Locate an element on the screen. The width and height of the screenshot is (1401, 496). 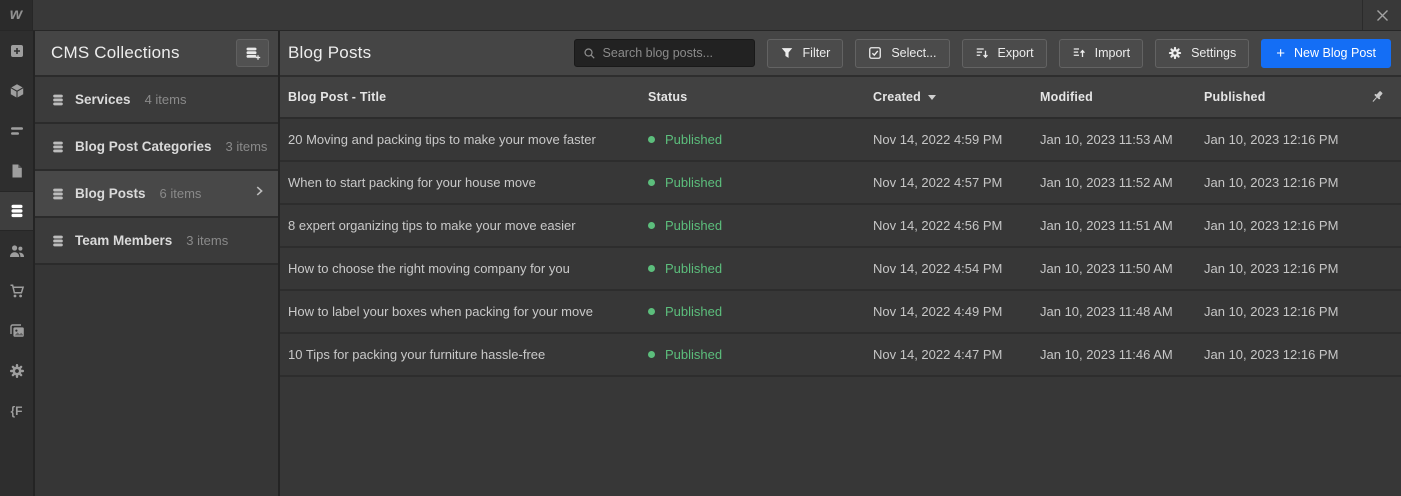
webflow-logo-icon: w is located at coordinates (16, 14).